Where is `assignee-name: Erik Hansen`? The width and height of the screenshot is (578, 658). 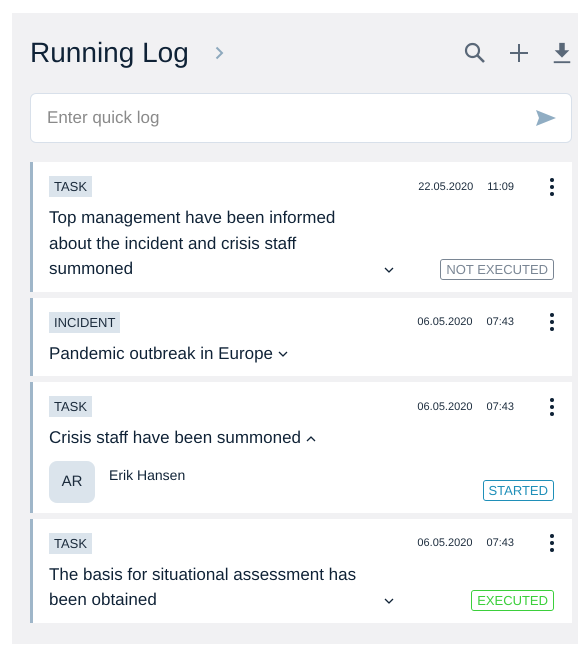 assignee-name: Erik Hansen is located at coordinates (147, 474).